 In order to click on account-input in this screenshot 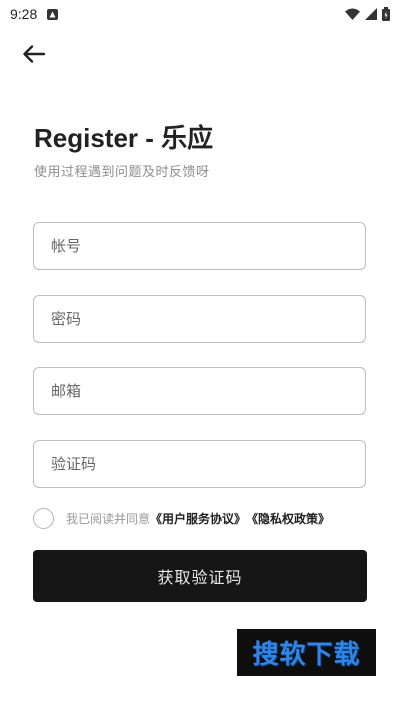, I will do `click(199, 246)`.